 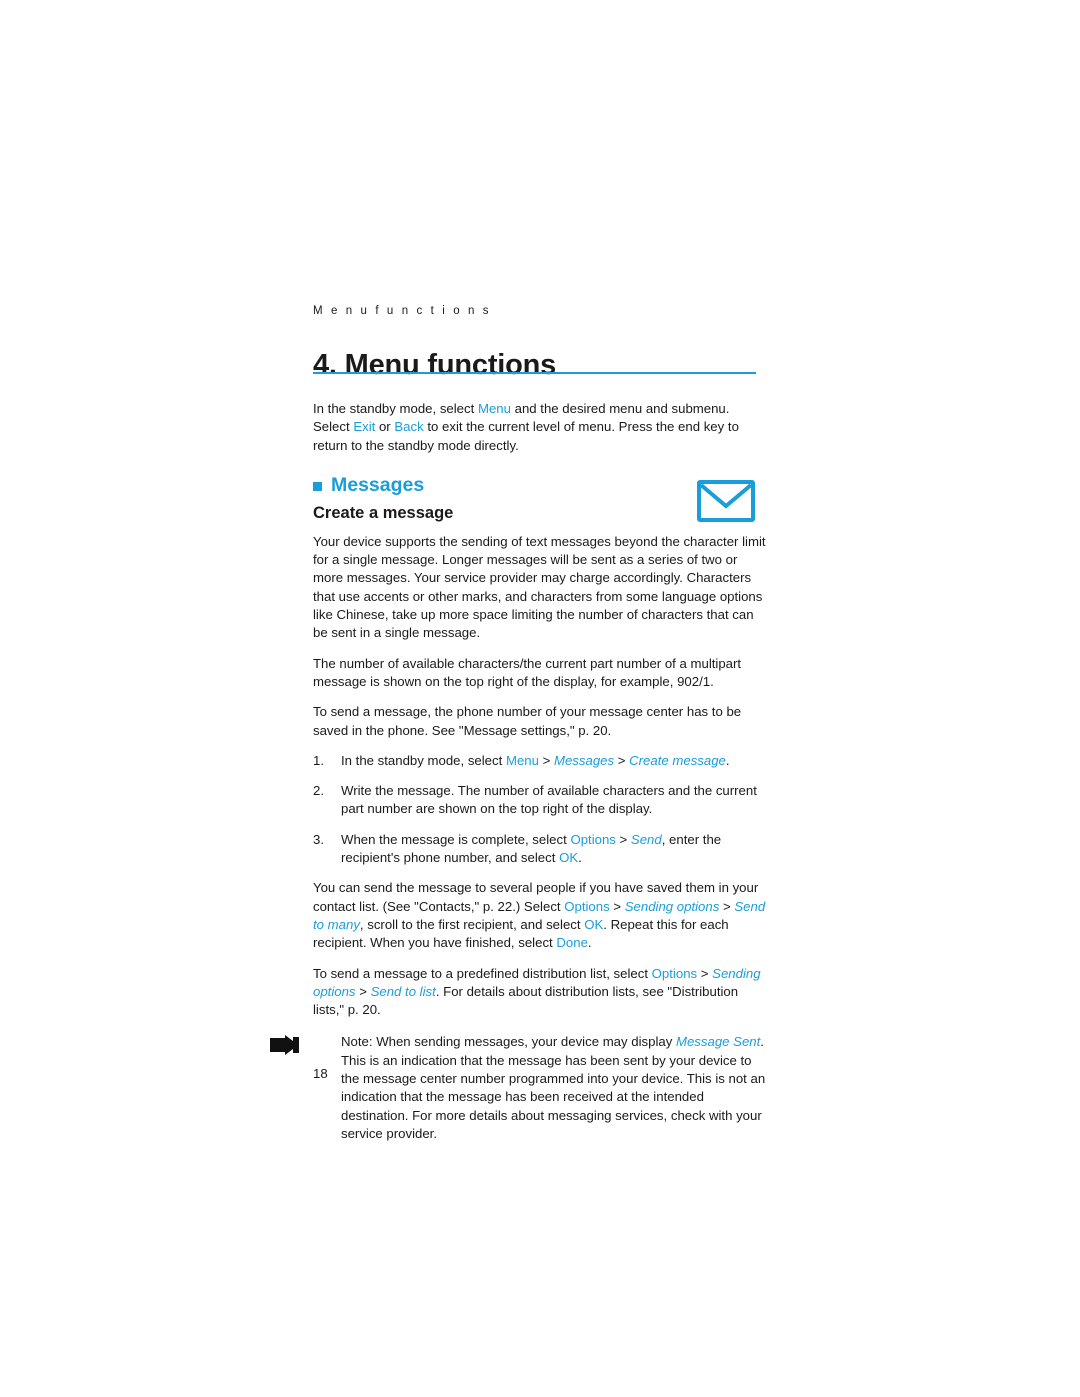 I want to click on title-divider, so click(x=534, y=373).